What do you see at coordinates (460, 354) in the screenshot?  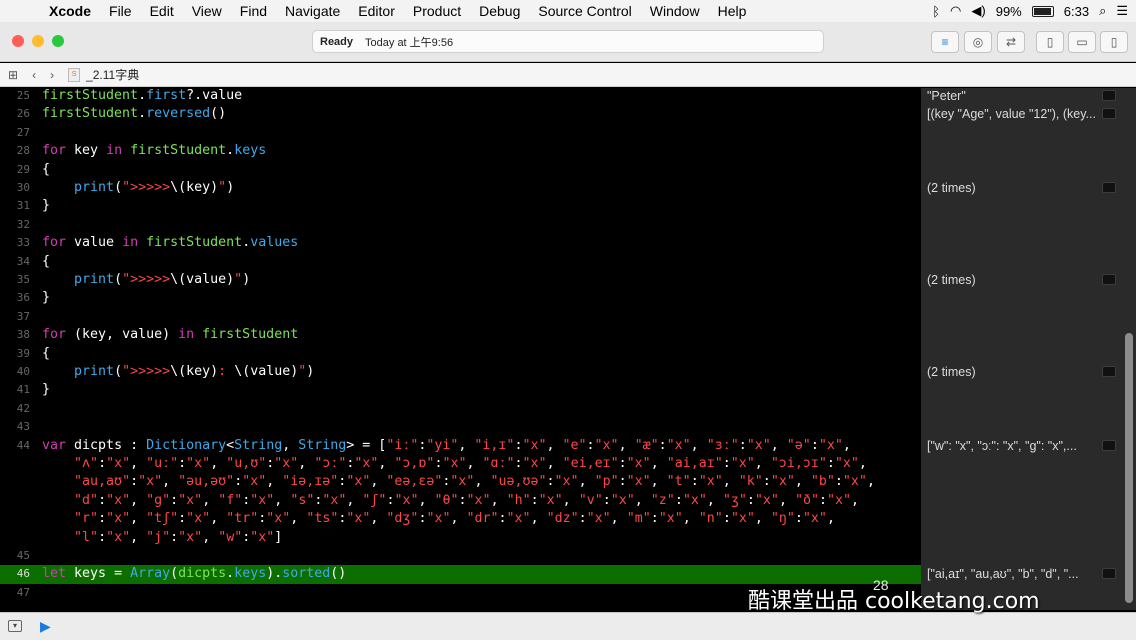 I see `code-line: 39 {` at bounding box center [460, 354].